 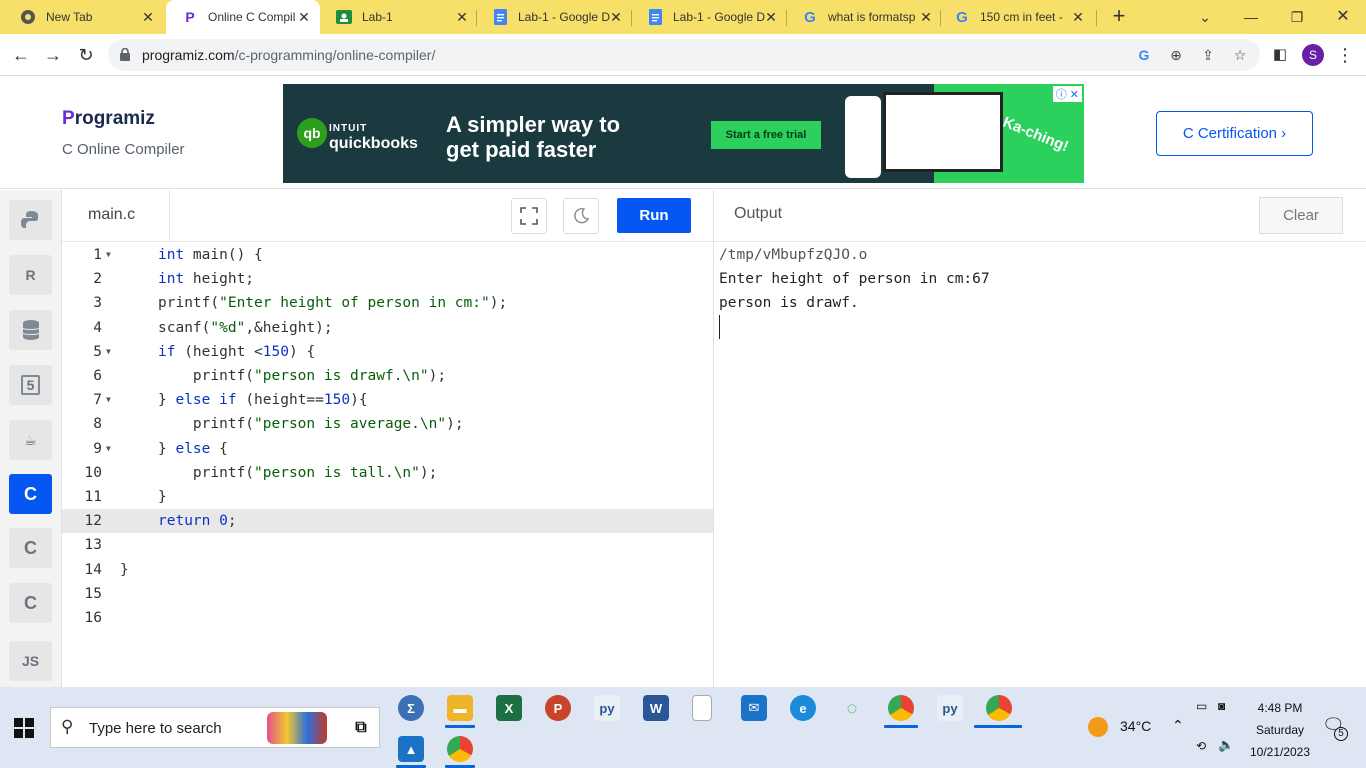 What do you see at coordinates (1343, 17) in the screenshot?
I see `window-close-icon: ✕` at bounding box center [1343, 17].